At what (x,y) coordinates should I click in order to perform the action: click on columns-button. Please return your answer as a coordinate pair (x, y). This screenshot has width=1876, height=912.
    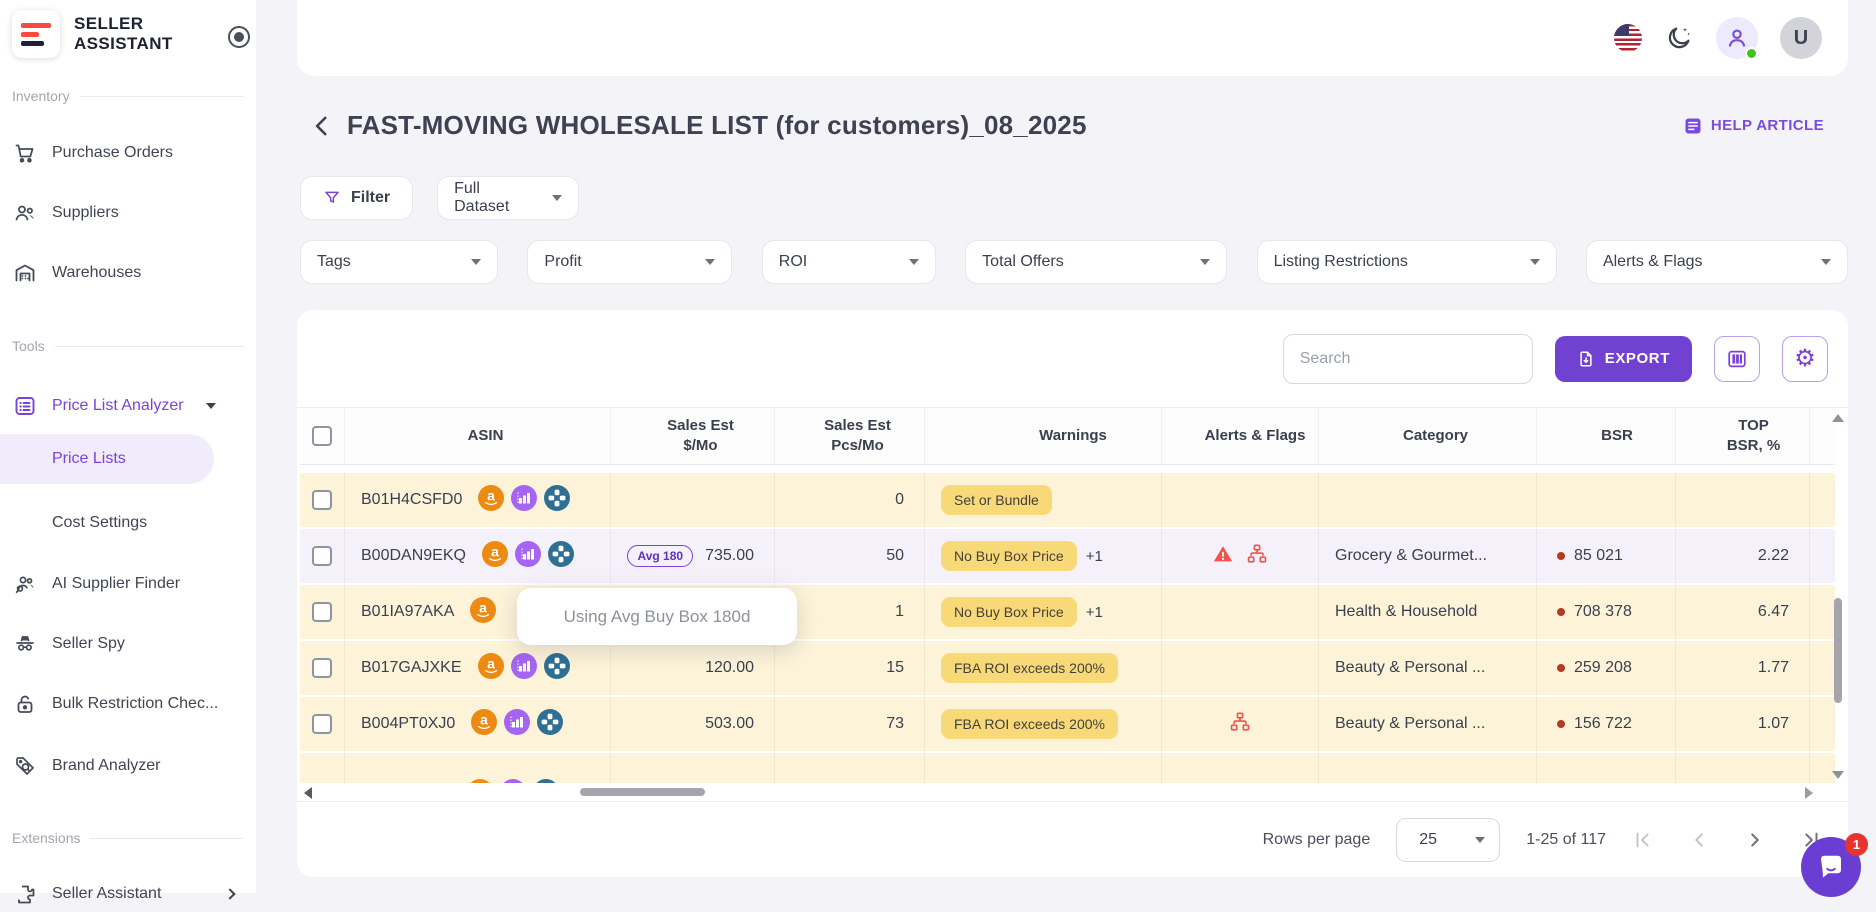
    Looking at the image, I should click on (1737, 358).